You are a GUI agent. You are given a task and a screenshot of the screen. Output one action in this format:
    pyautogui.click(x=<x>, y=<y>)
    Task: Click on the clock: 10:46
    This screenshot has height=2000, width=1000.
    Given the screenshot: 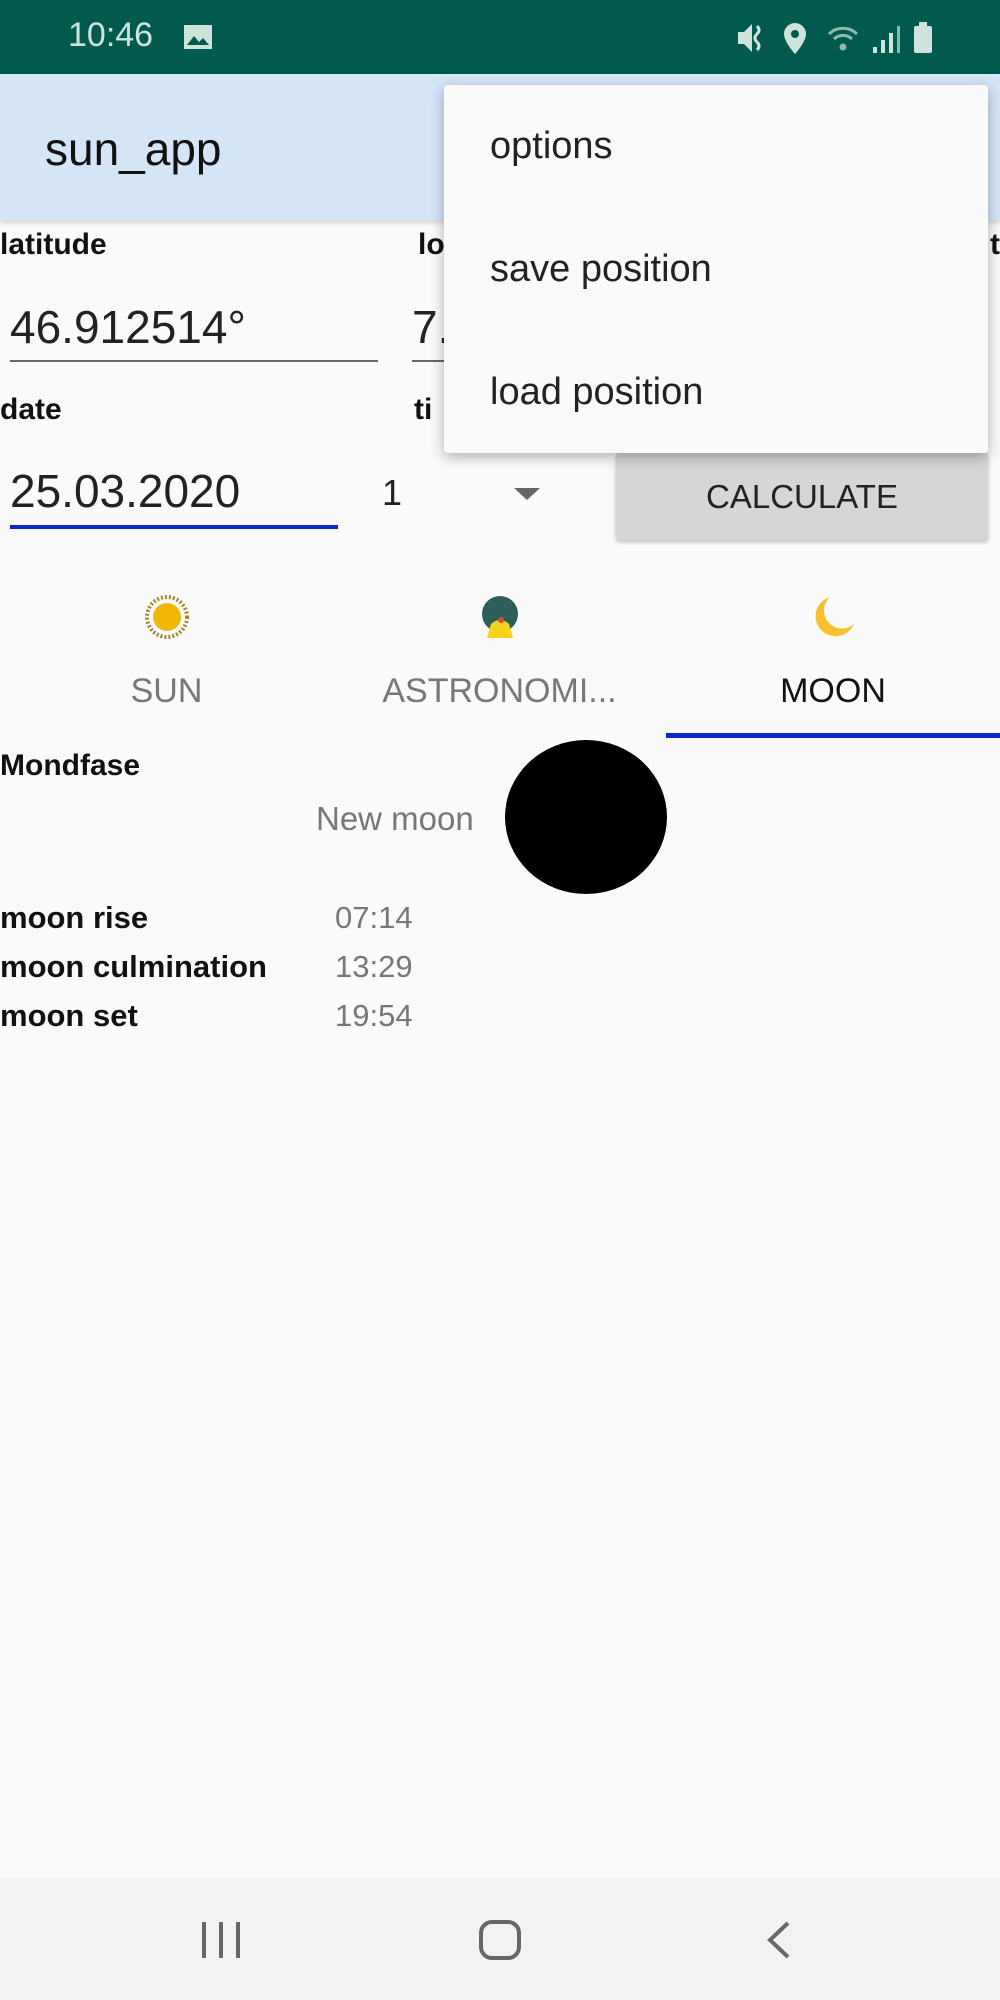 What is the action you would take?
    pyautogui.click(x=111, y=35)
    